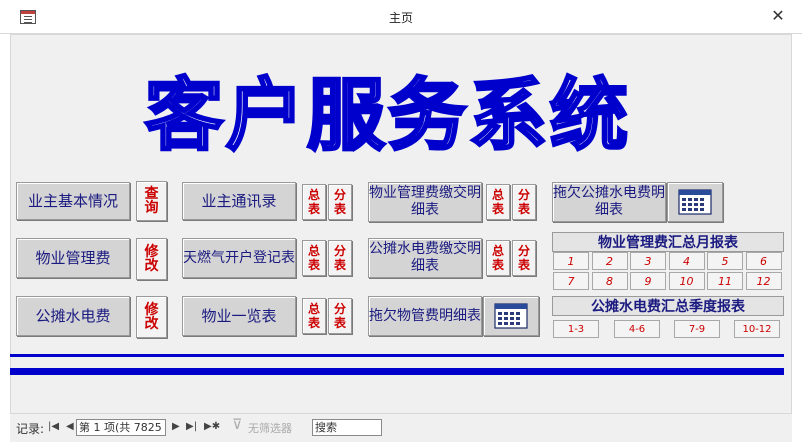 This screenshot has height=446, width=802. What do you see at coordinates (524, 202) in the screenshot?
I see `fee-detail-sub-button: 分表` at bounding box center [524, 202].